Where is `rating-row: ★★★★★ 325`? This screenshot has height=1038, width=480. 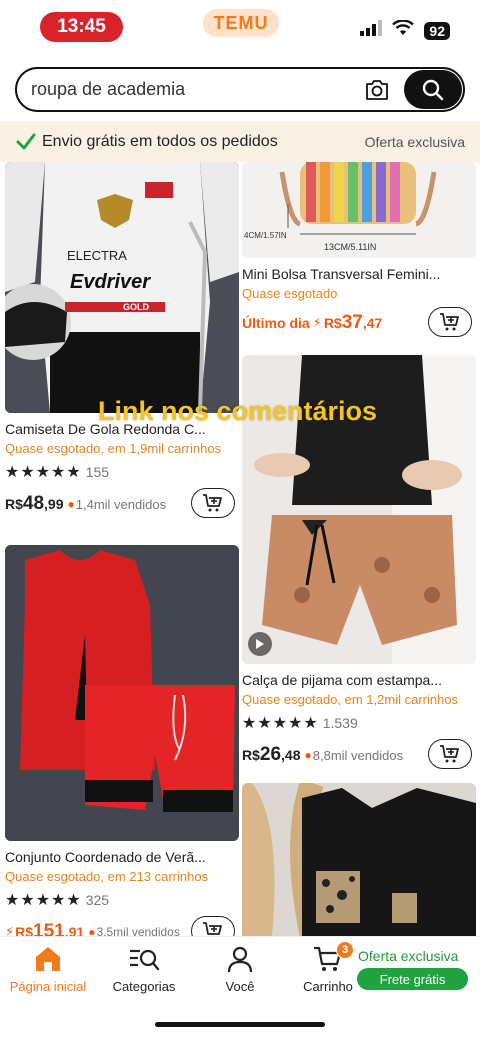
rating-row: ★★★★★ 325 is located at coordinates (122, 900).